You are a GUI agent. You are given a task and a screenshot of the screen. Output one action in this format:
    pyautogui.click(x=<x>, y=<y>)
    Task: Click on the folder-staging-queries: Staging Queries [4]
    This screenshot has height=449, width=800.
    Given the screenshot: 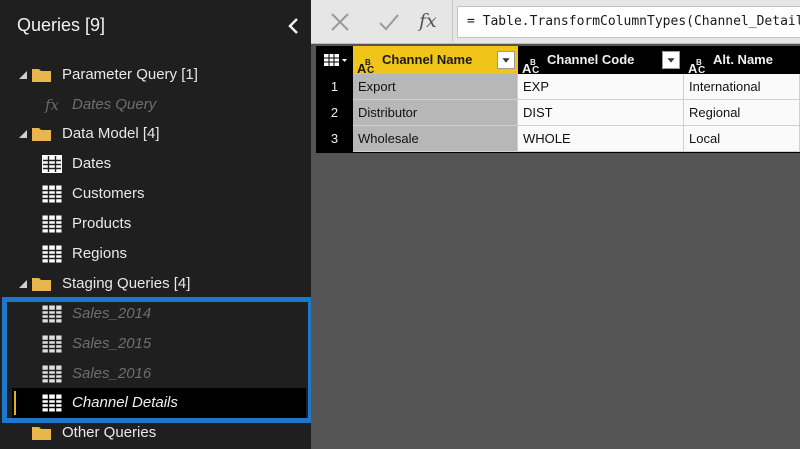 What is the action you would take?
    pyautogui.click(x=155, y=284)
    